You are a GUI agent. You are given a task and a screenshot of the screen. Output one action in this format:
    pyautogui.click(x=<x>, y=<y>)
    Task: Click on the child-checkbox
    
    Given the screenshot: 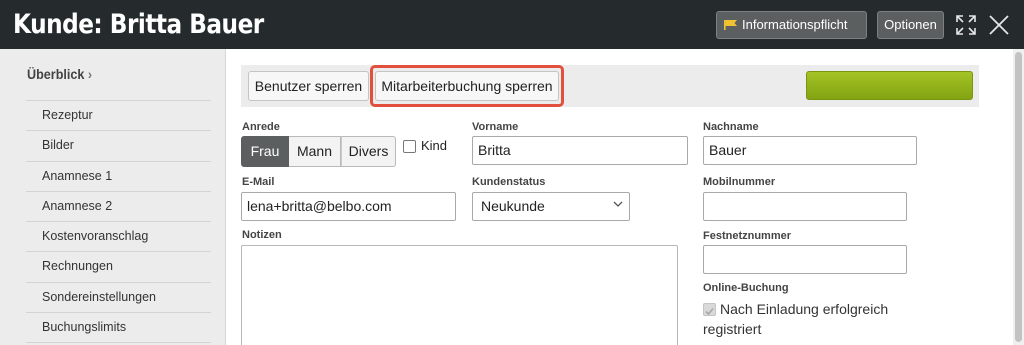 What is the action you would take?
    pyautogui.click(x=409, y=146)
    